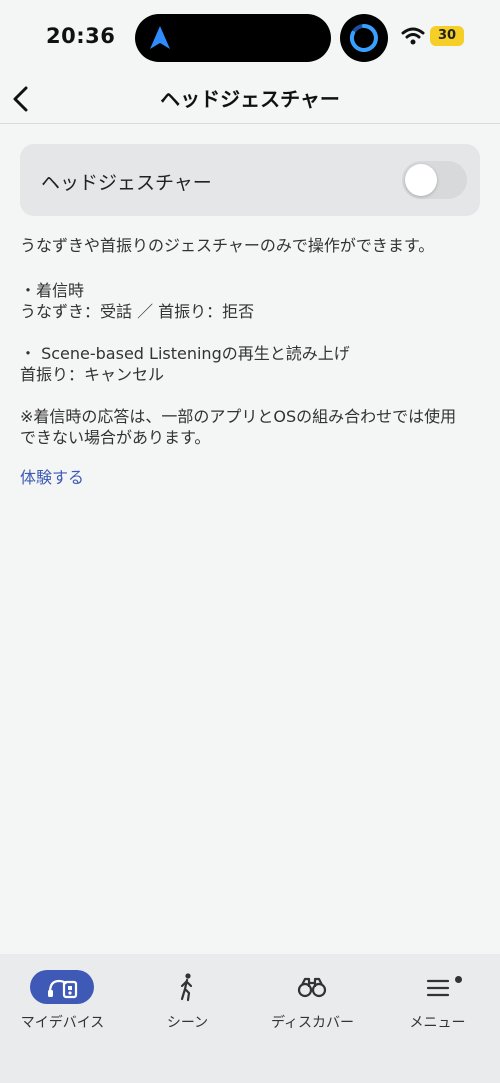 This screenshot has width=500, height=1083. I want to click on dynamic-island, so click(233, 38).